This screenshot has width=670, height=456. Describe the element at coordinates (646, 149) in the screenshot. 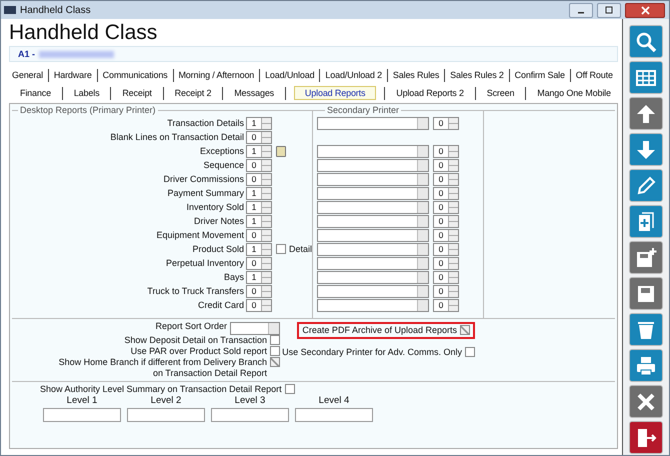

I see `down-button` at that location.